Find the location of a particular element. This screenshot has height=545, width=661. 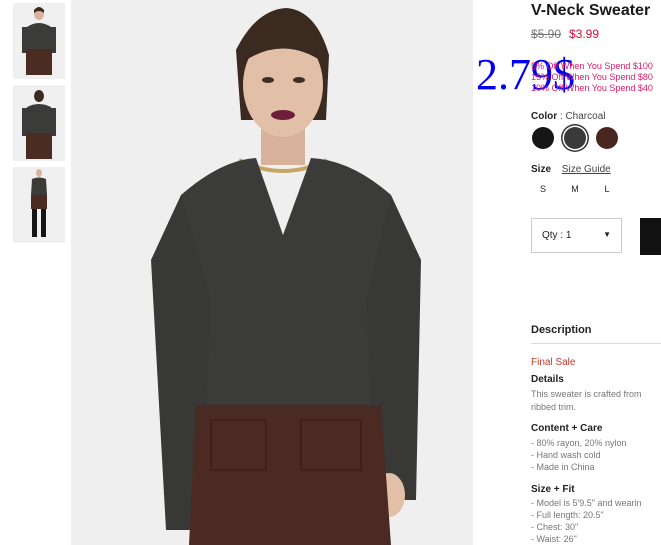

product-title: V-Neck Sweater is located at coordinates (591, 10).